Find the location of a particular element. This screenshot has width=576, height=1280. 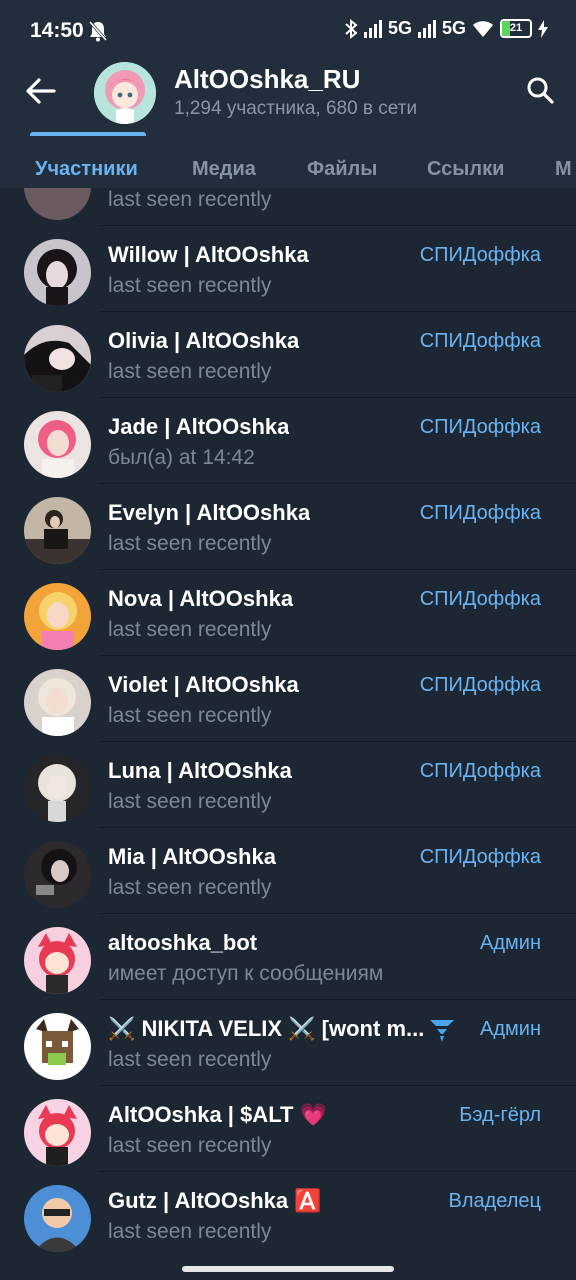

back-arrow-icon is located at coordinates (41, 91).